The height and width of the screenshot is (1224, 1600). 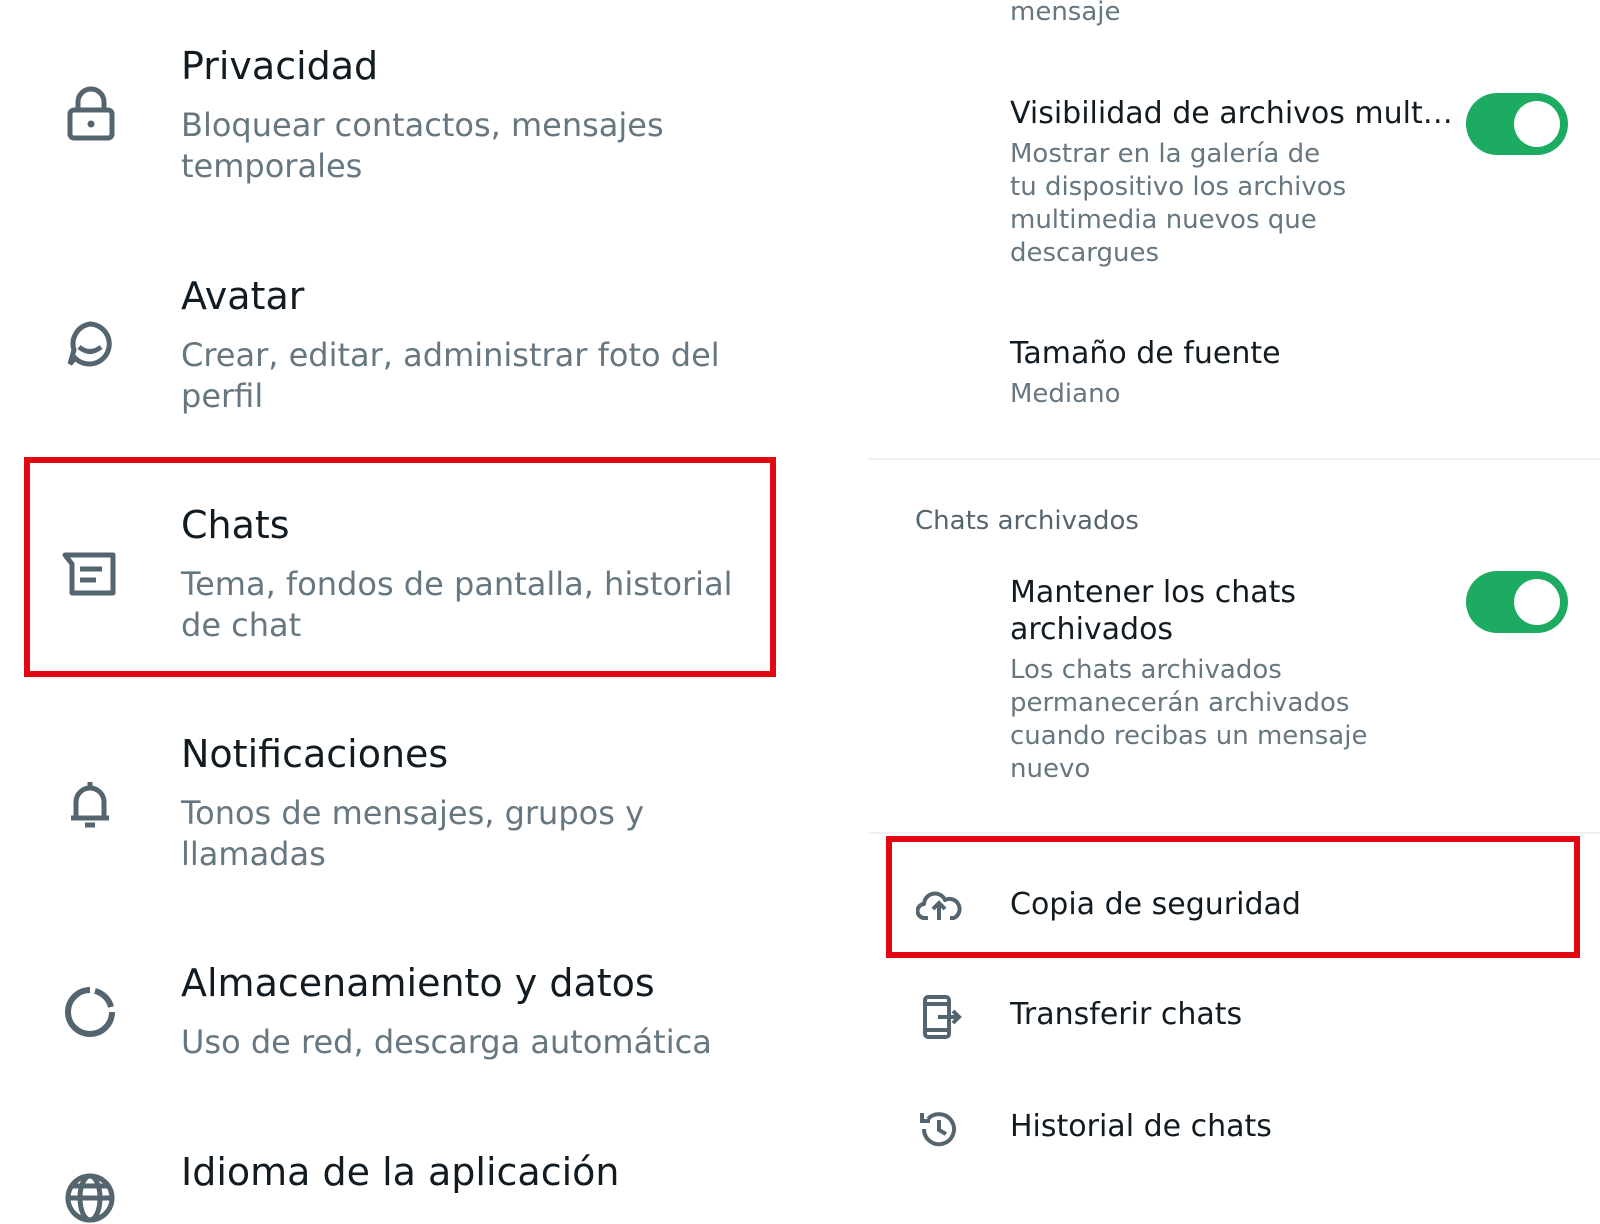 I want to click on settings-item-title: Notificaciones, so click(x=315, y=754).